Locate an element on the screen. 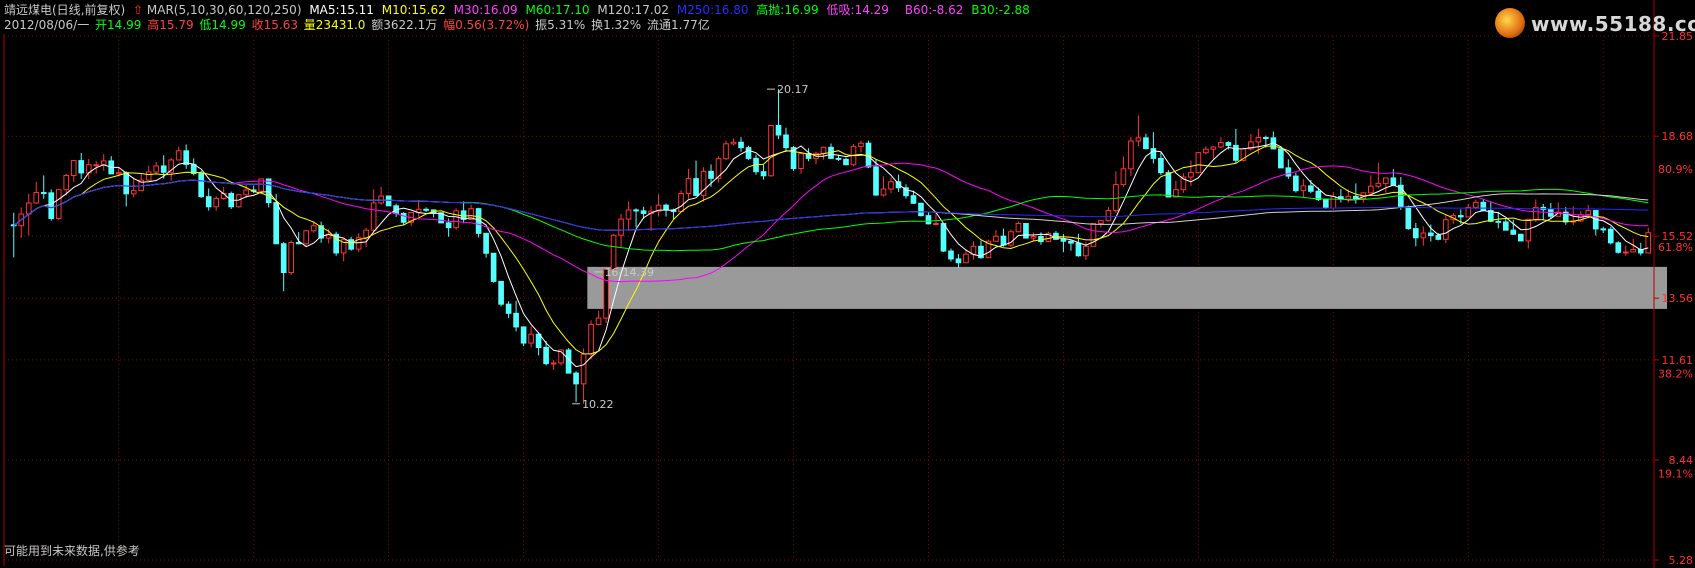 This screenshot has height=568, width=1695. quote-close: 收15.63 is located at coordinates (274, 25).